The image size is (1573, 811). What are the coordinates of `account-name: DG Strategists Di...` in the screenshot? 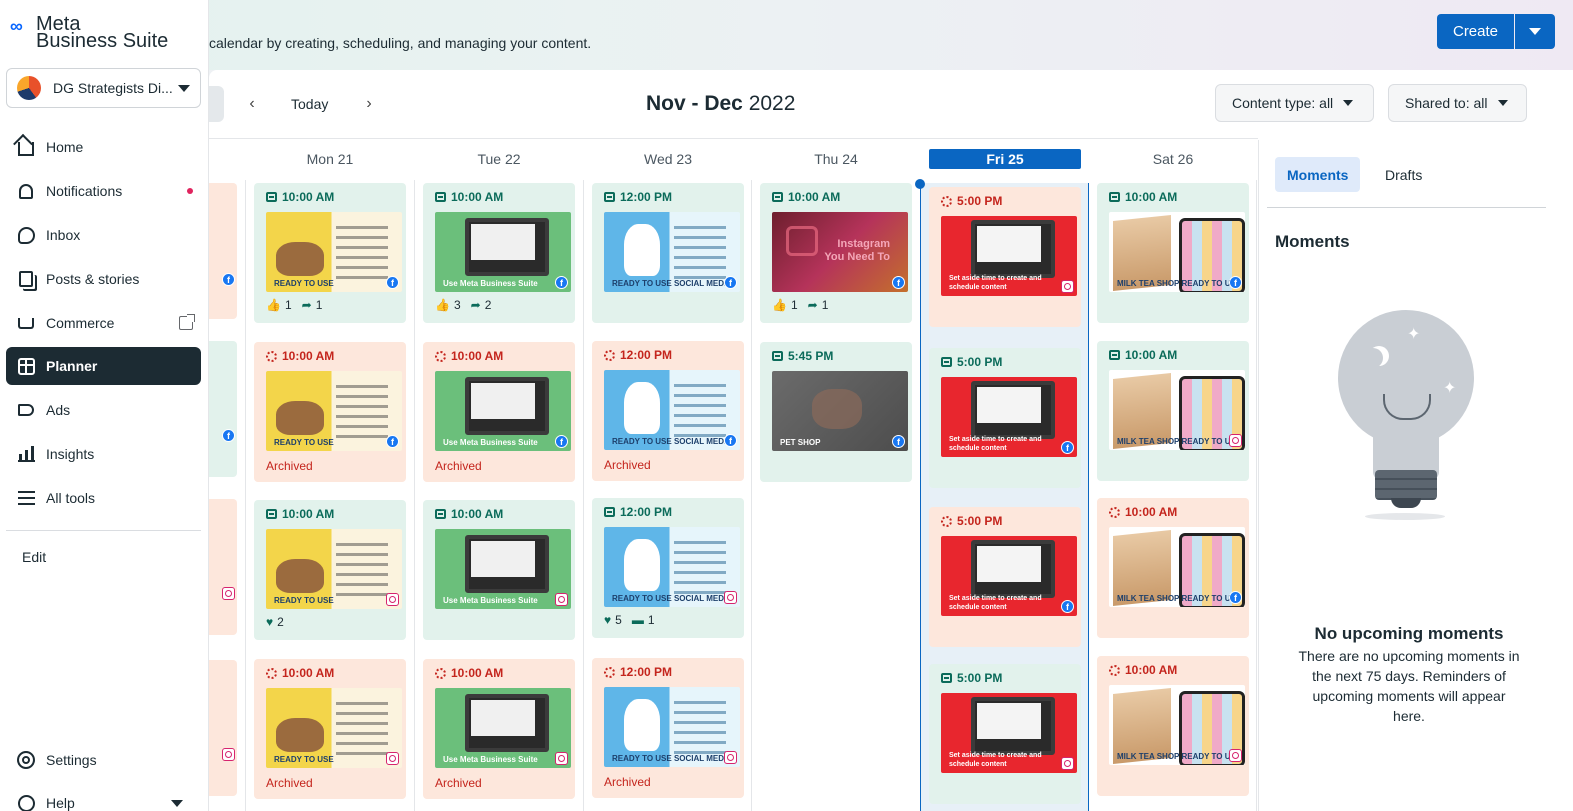 It's located at (113, 88).